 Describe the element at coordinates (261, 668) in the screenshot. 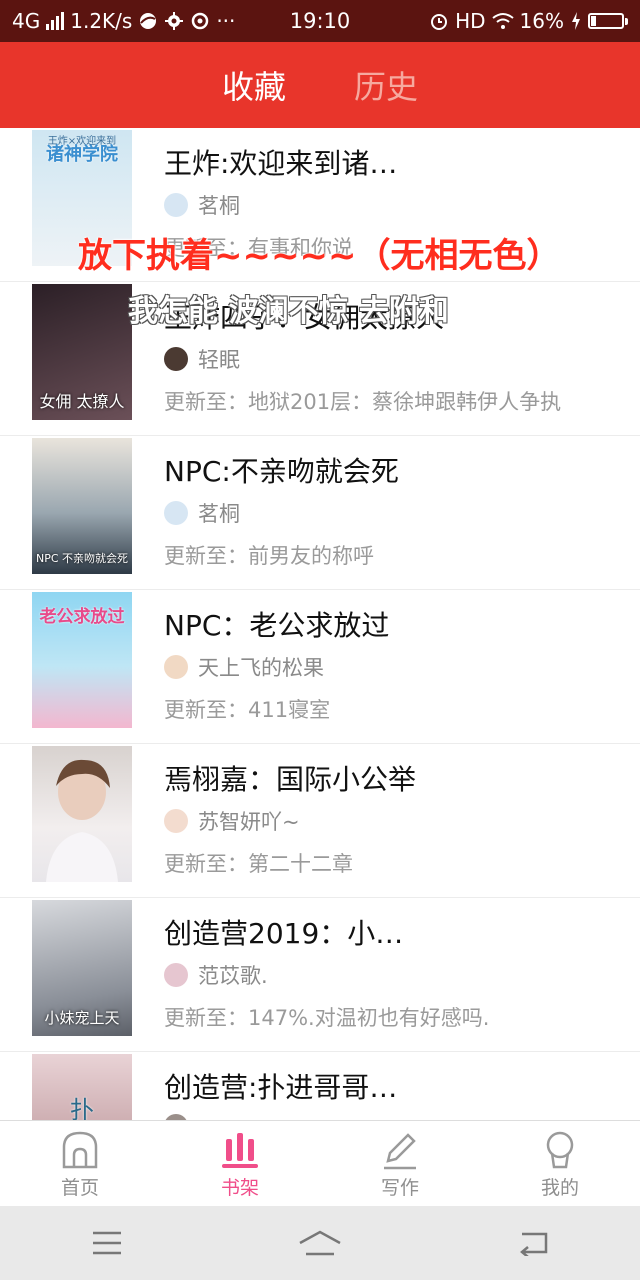

I see `author-name: 天上飞的松果` at that location.